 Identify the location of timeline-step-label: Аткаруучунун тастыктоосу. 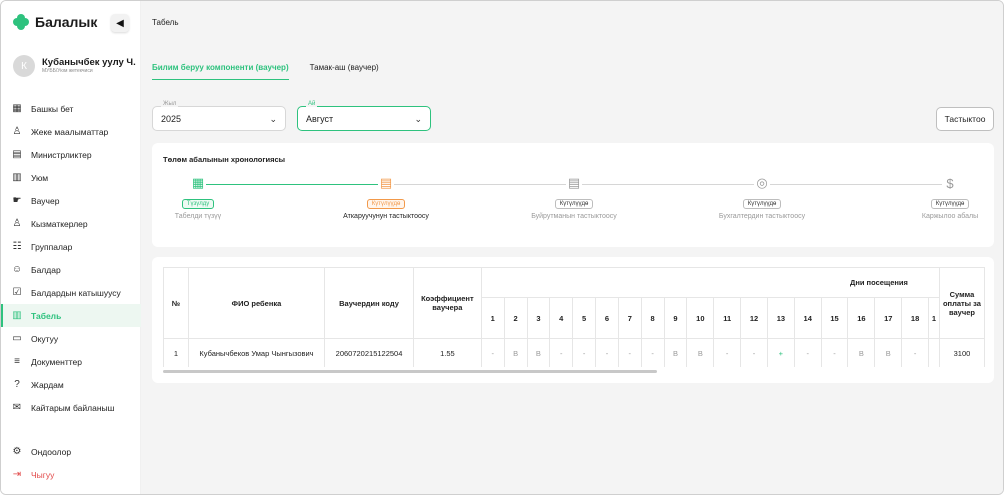
(386, 216).